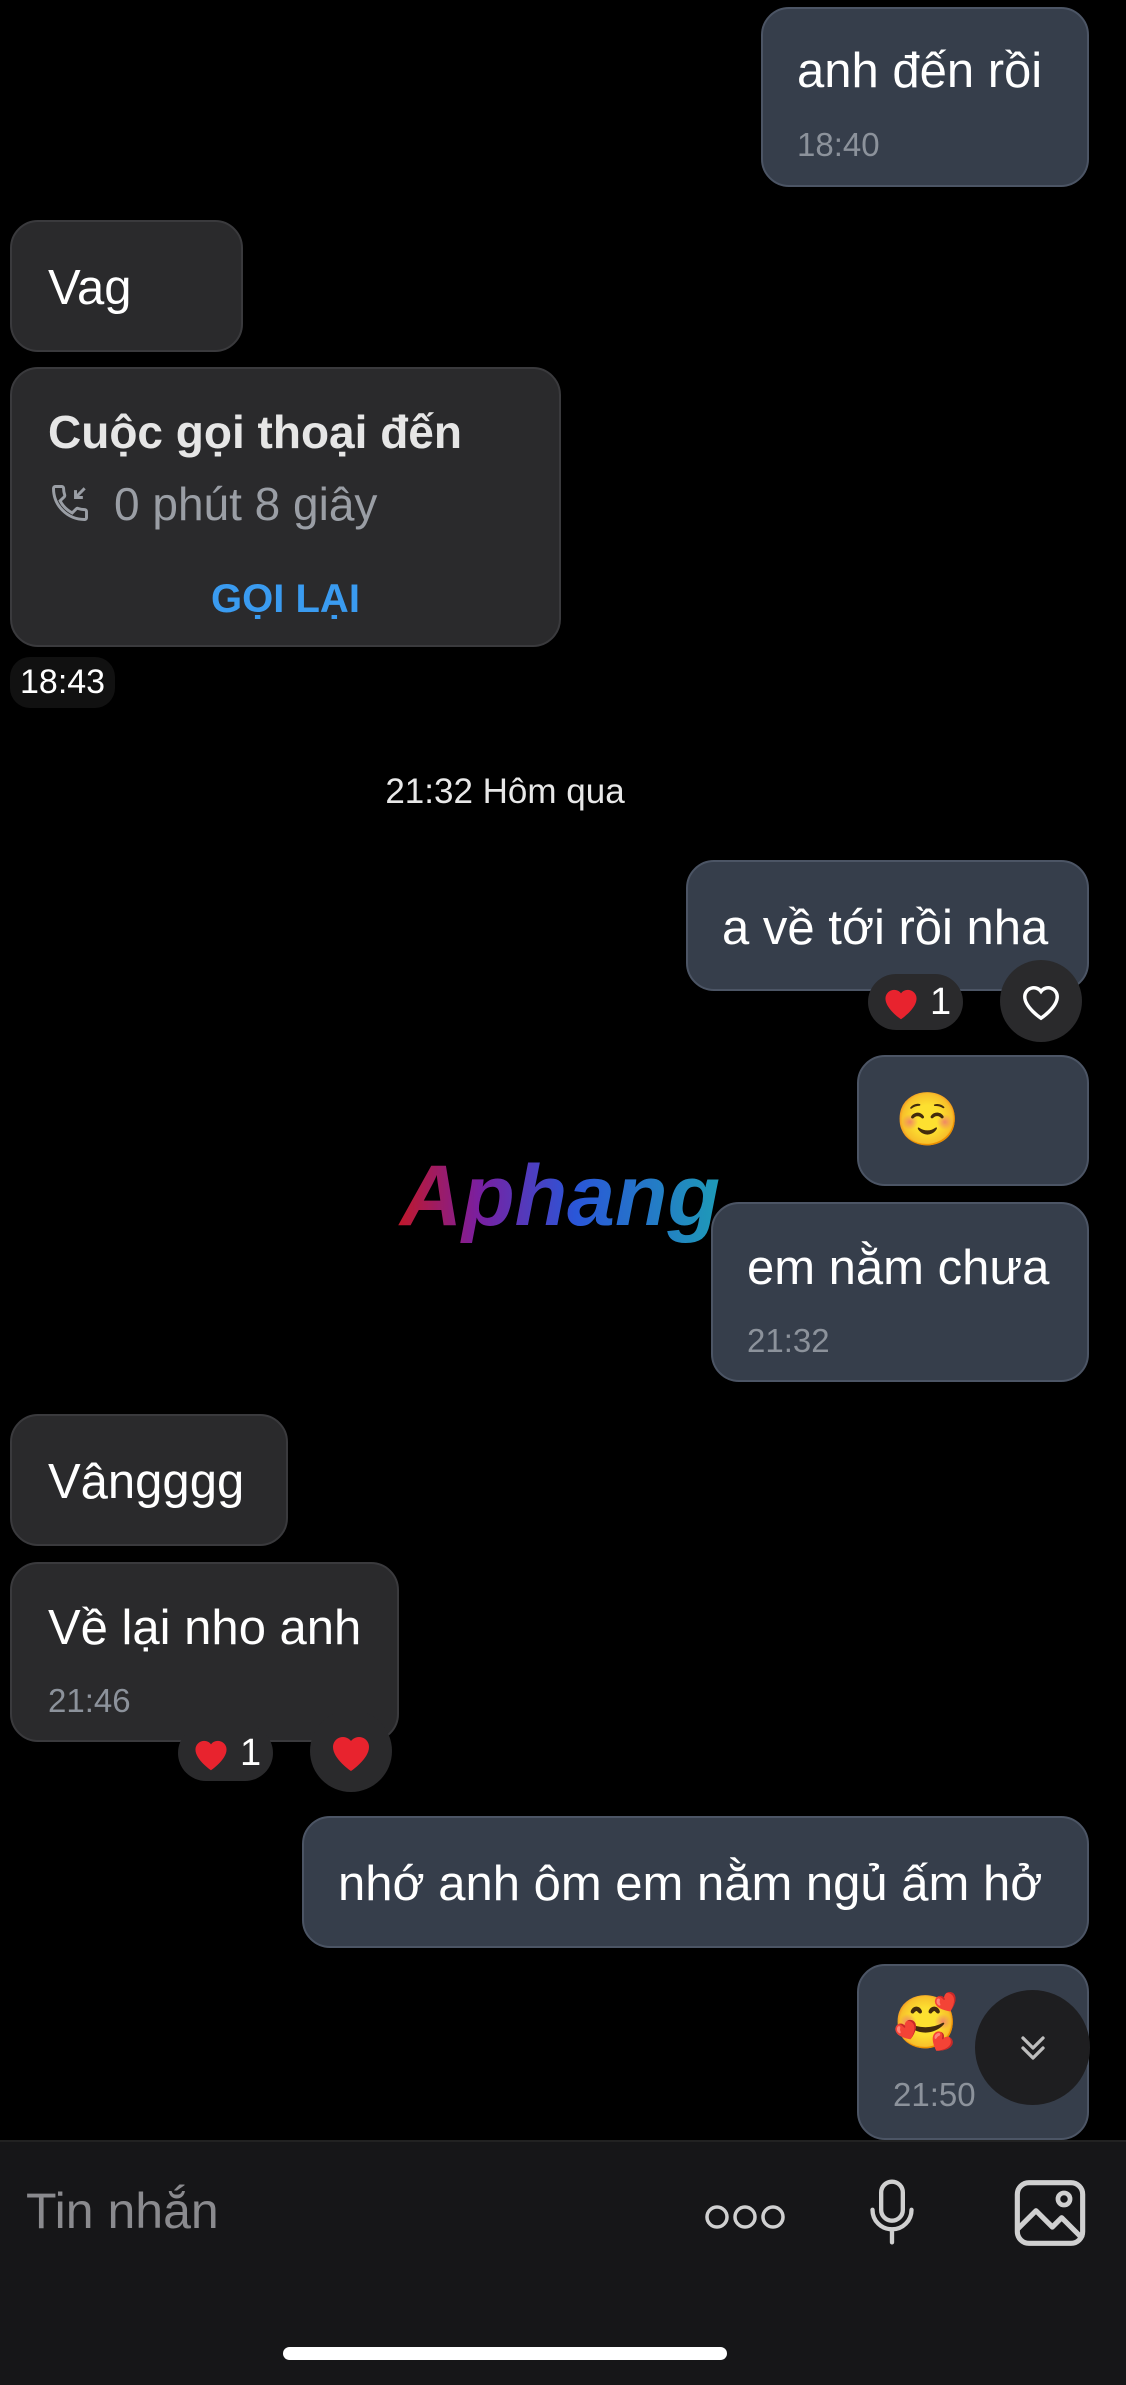 The height and width of the screenshot is (2385, 1126). I want to click on message-text: Vângggg, so click(146, 1482).